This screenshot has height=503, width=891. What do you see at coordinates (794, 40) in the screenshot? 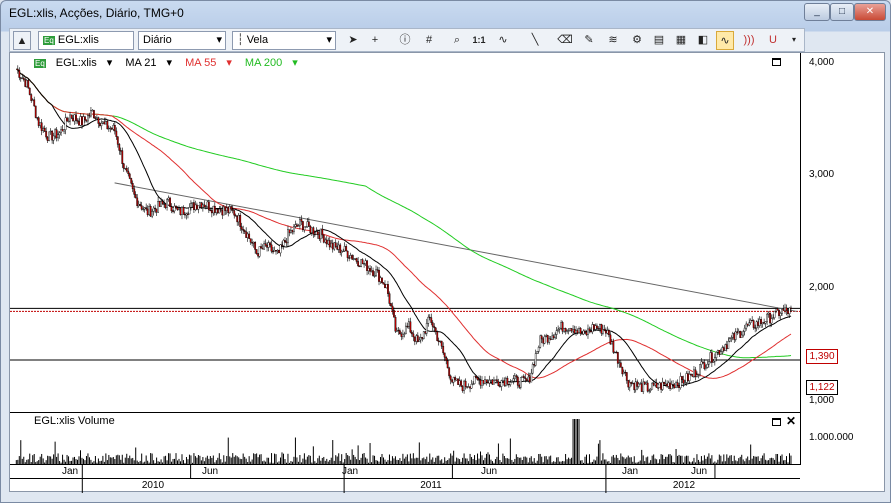
I see `toolbar-overflow-icon: ▾` at bounding box center [794, 40].